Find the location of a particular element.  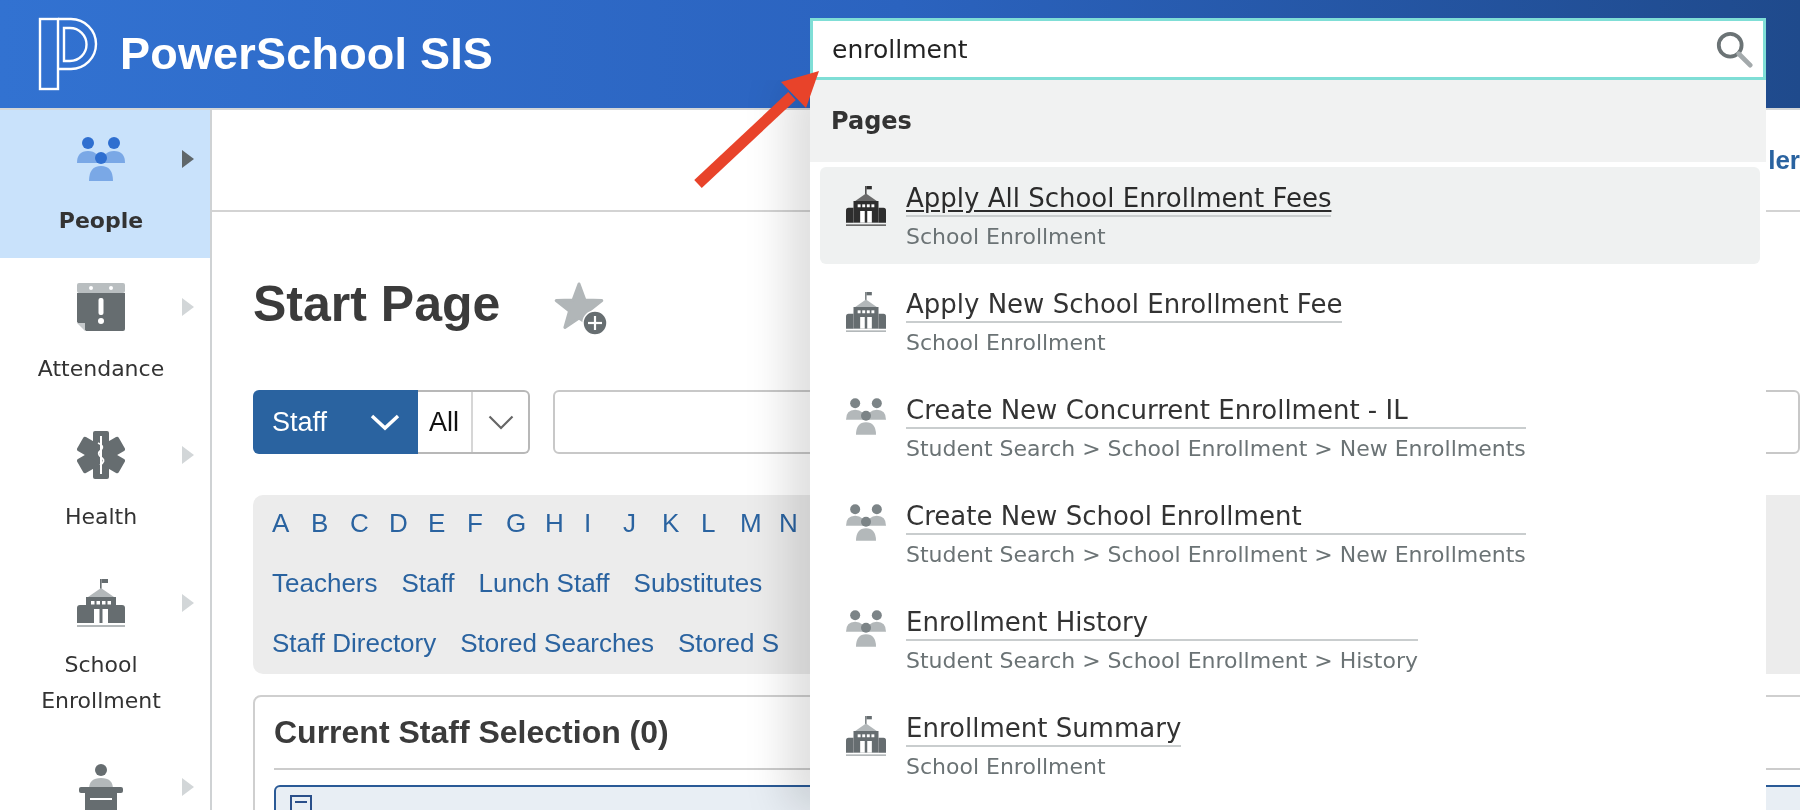

letter-link: D is located at coordinates (398, 523).